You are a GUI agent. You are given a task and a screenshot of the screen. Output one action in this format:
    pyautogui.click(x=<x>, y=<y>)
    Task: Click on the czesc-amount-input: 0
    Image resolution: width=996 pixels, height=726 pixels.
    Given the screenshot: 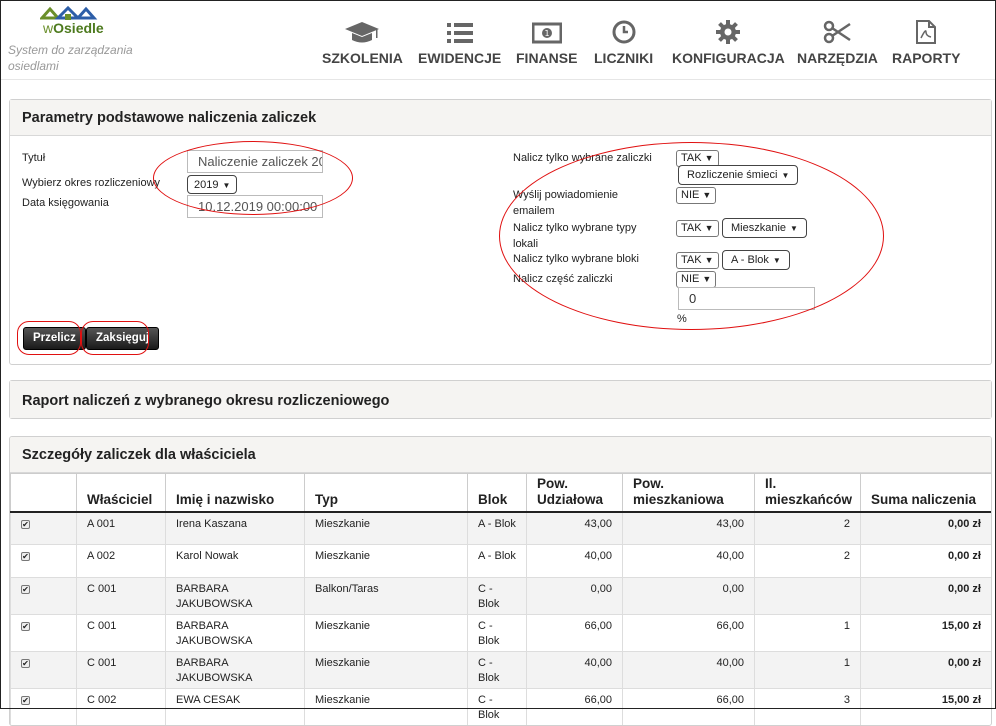 What is the action you would take?
    pyautogui.click(x=746, y=298)
    